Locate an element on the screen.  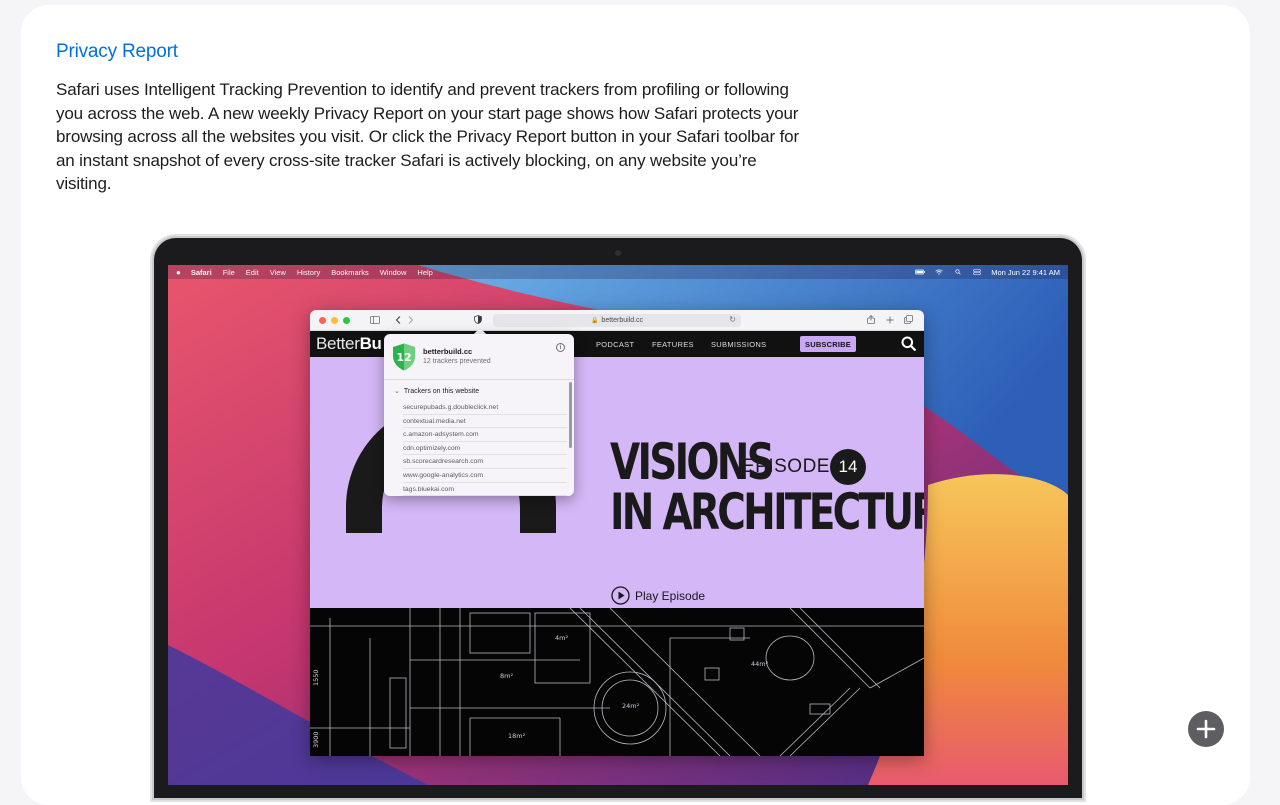
play-episode-button: Play Episode is located at coordinates (658, 595).